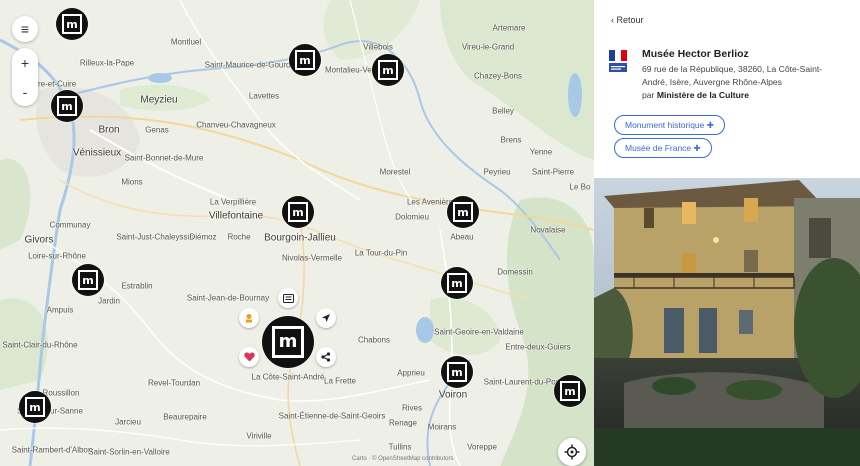 The width and height of the screenshot is (860, 466). What do you see at coordinates (515, 272) in the screenshot?
I see `place-label: Domessin` at bounding box center [515, 272].